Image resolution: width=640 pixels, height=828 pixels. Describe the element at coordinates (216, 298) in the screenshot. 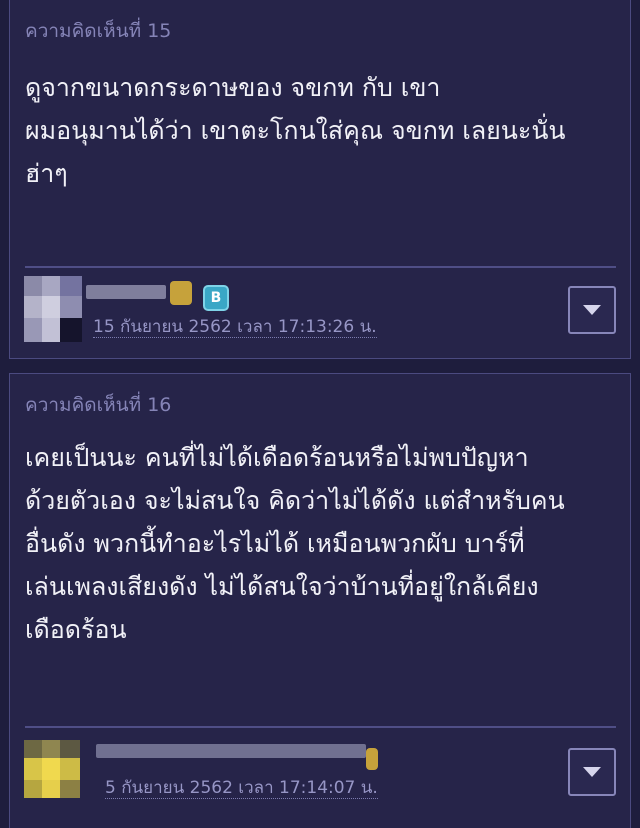

I see `member-badge-icon: B` at that location.